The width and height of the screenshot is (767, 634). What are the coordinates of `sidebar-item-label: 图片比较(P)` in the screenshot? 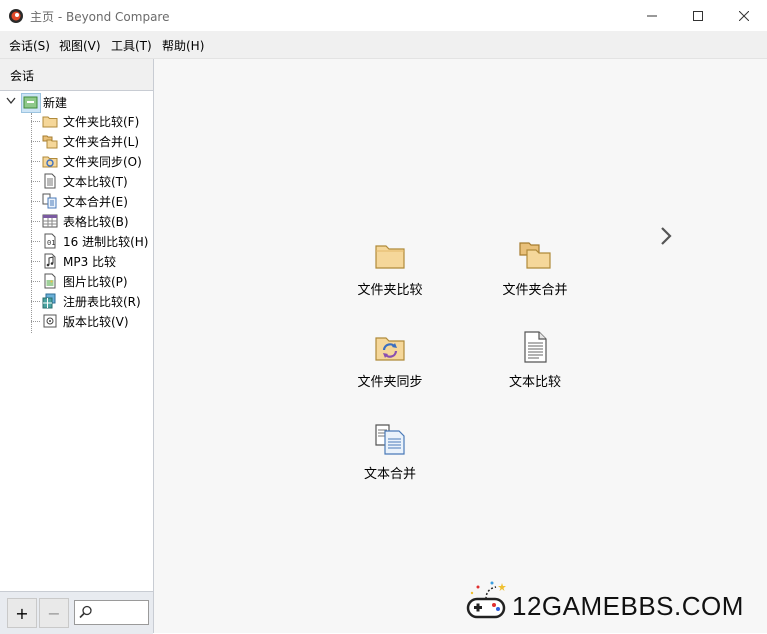 It's located at (95, 282).